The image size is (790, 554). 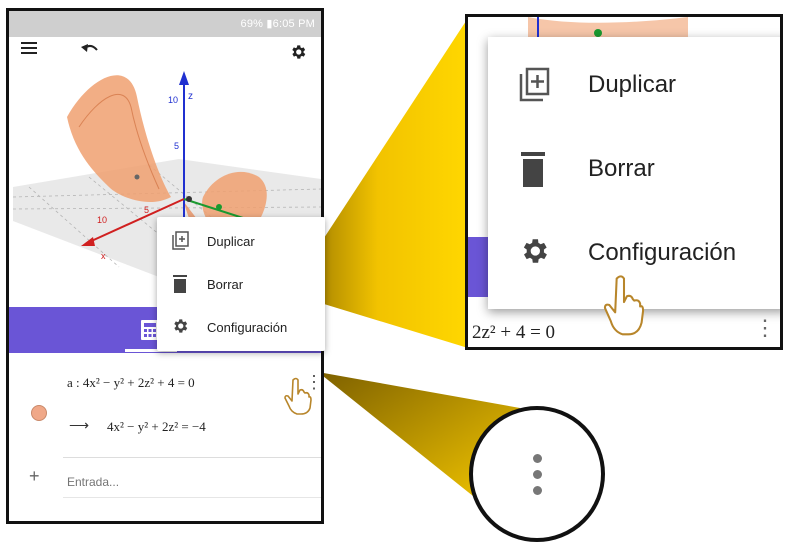 What do you see at coordinates (176, 146) in the screenshot?
I see `z-tick-5: 5` at bounding box center [176, 146].